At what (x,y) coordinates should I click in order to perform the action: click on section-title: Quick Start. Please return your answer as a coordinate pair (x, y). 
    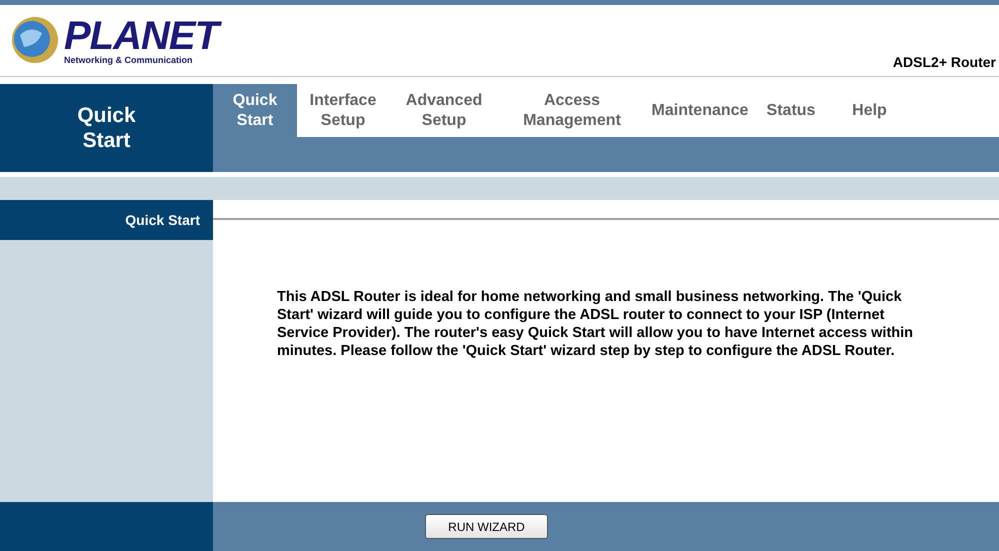
    Looking at the image, I should click on (106, 128).